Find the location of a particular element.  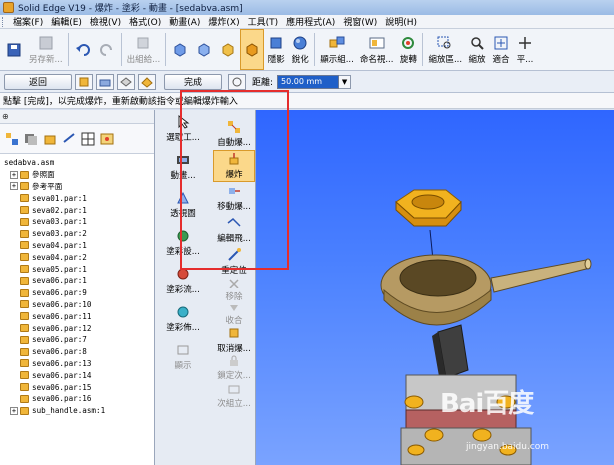

app-icon is located at coordinates (8, 7).